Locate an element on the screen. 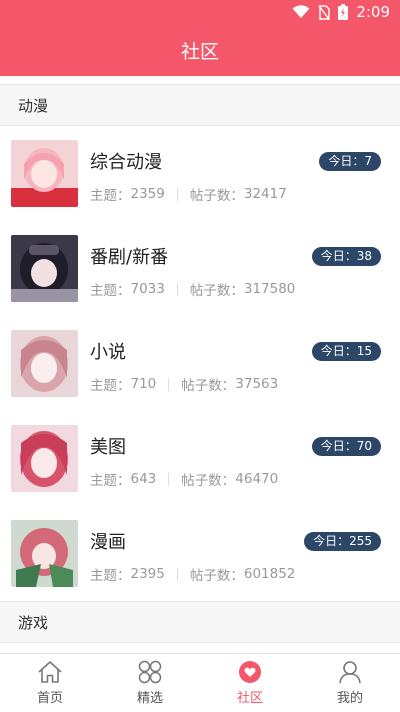  forum-name: 综合动漫 is located at coordinates (126, 162).